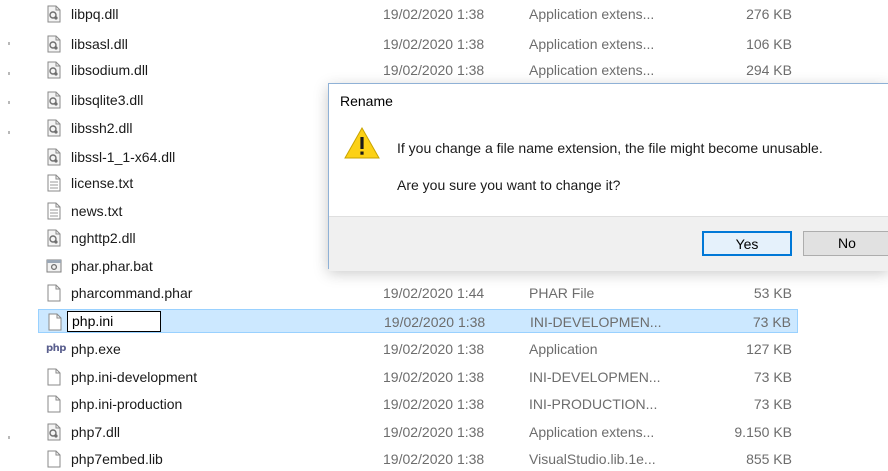 The width and height of the screenshot is (888, 471). Describe the element at coordinates (563, 349) in the screenshot. I see `file-type: Application` at that location.